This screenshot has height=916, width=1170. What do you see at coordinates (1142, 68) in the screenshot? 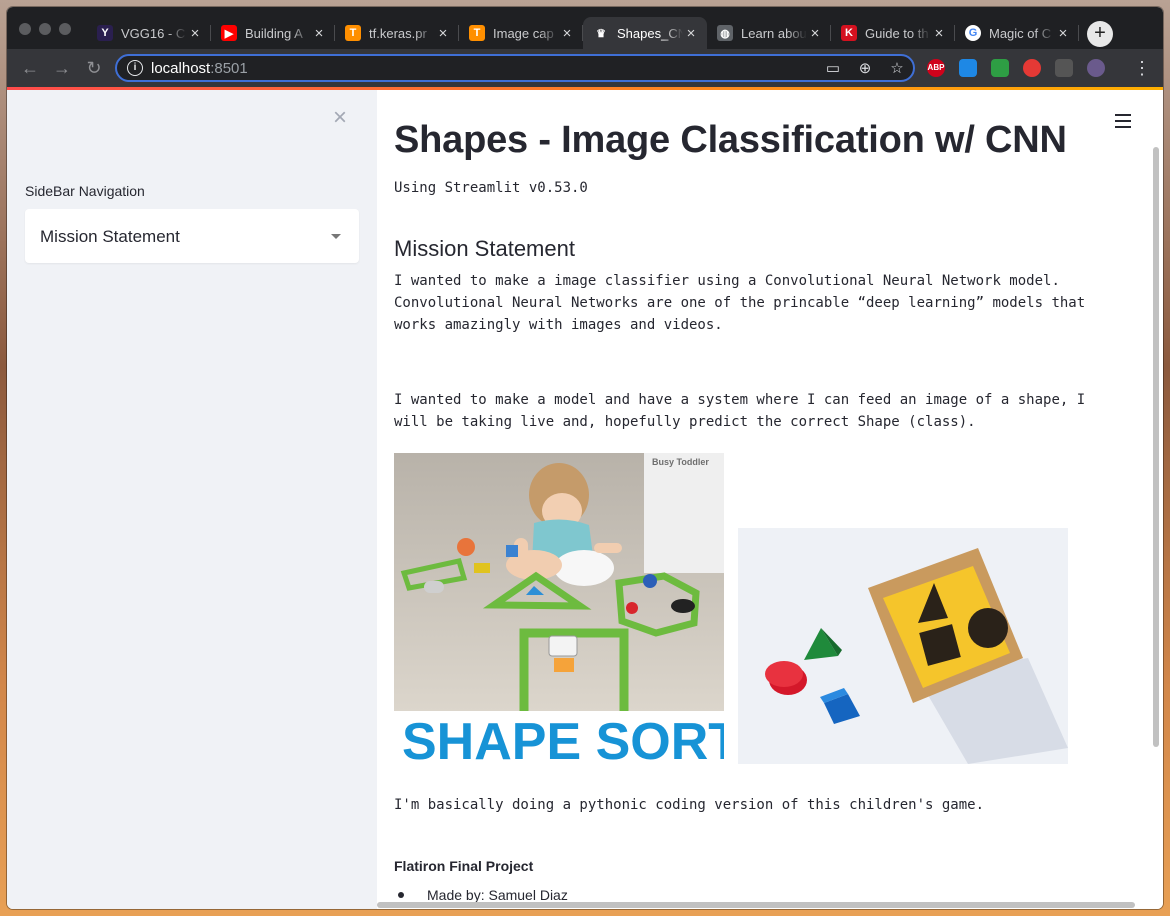
I see `browser-menu-icon: ⋮` at bounding box center [1142, 68].